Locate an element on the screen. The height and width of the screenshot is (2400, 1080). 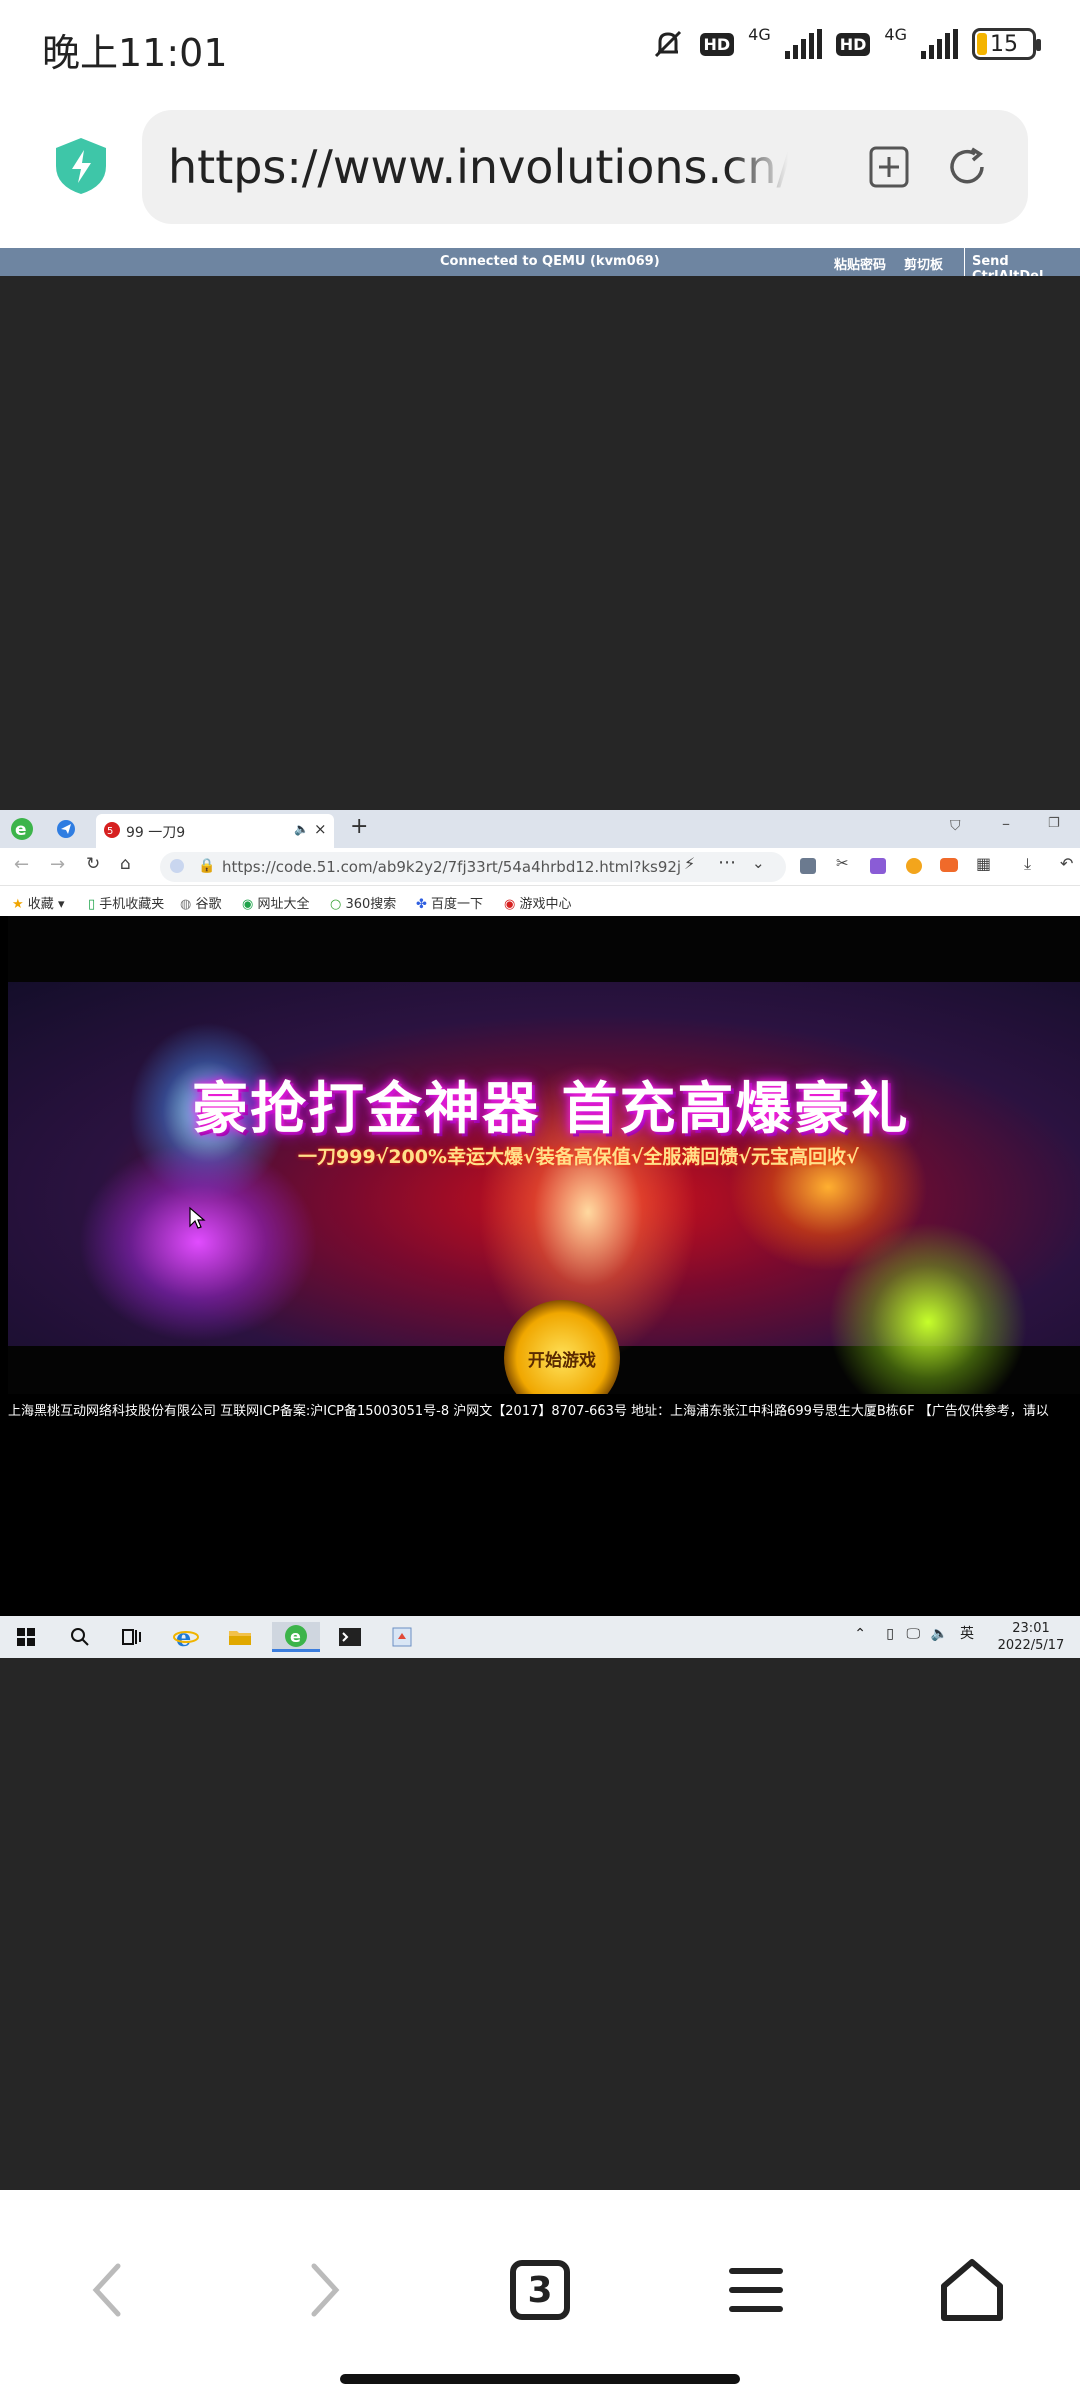
network-type-2: 4G is located at coordinates (895, 34).